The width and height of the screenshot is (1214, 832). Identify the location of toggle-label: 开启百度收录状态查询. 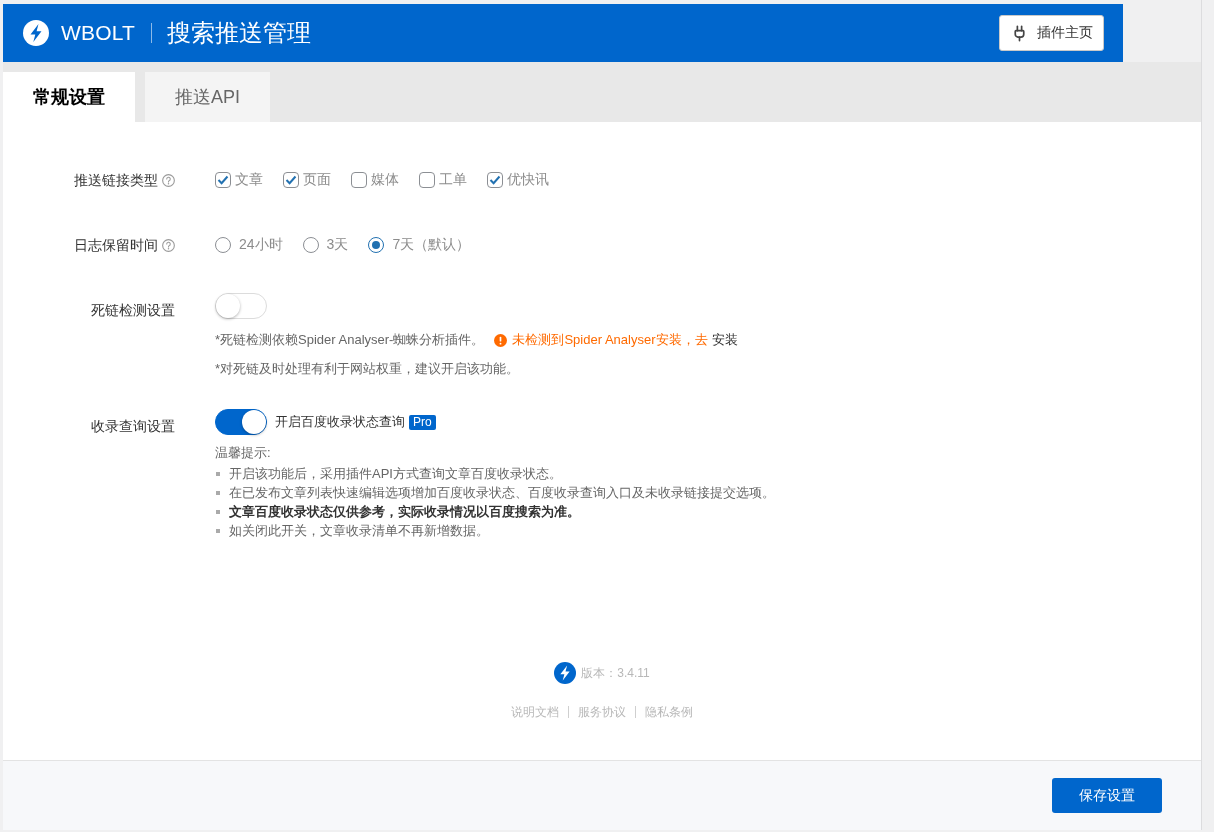
(340, 422).